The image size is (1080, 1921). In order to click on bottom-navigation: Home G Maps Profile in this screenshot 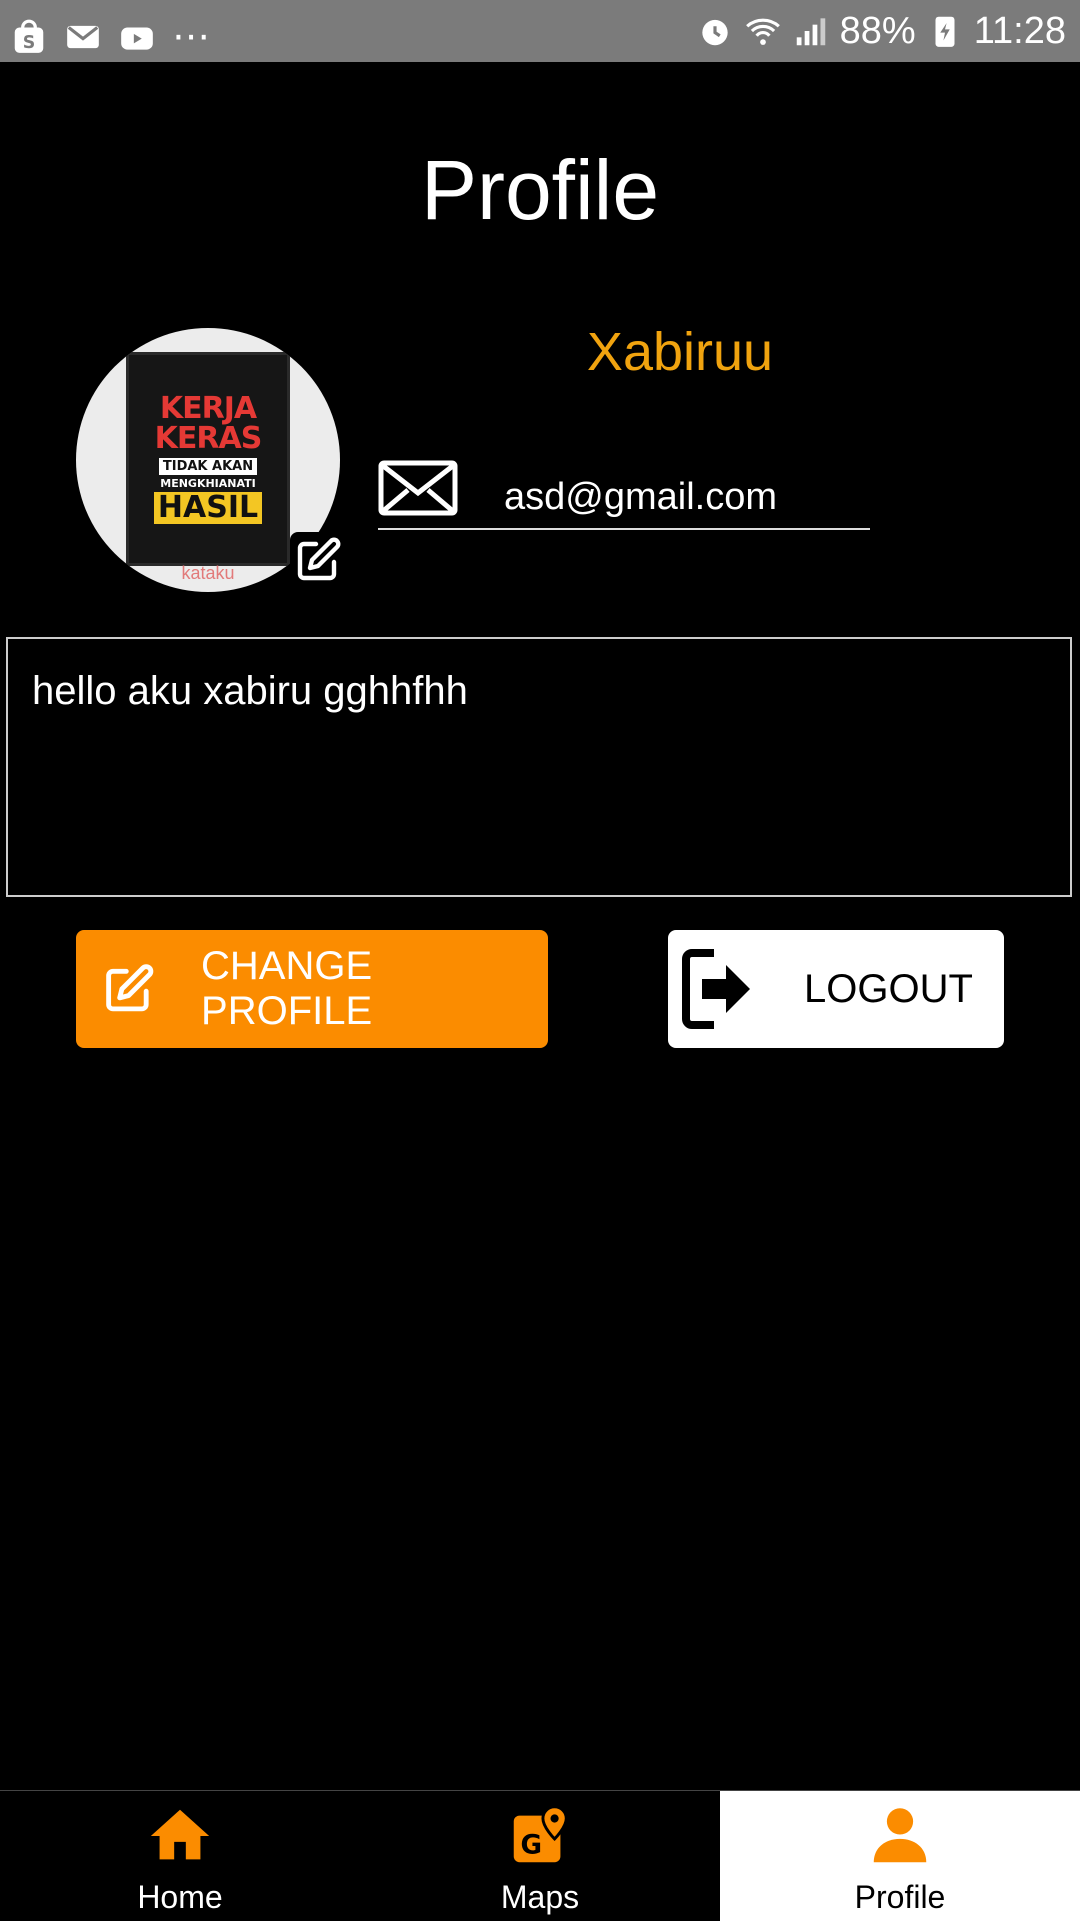, I will do `click(540, 1855)`.